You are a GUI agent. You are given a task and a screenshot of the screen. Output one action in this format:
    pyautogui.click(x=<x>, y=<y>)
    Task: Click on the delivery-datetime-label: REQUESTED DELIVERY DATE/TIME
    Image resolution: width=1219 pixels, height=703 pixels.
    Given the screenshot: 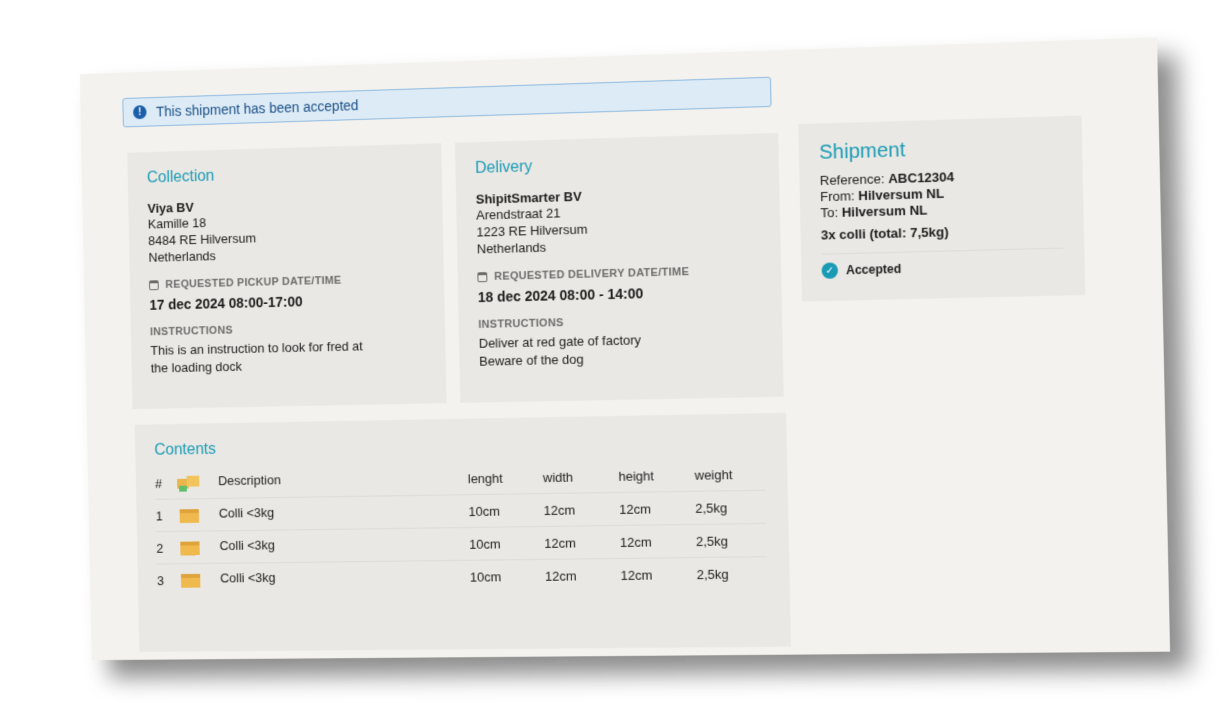 What is the action you would take?
    pyautogui.click(x=619, y=273)
    